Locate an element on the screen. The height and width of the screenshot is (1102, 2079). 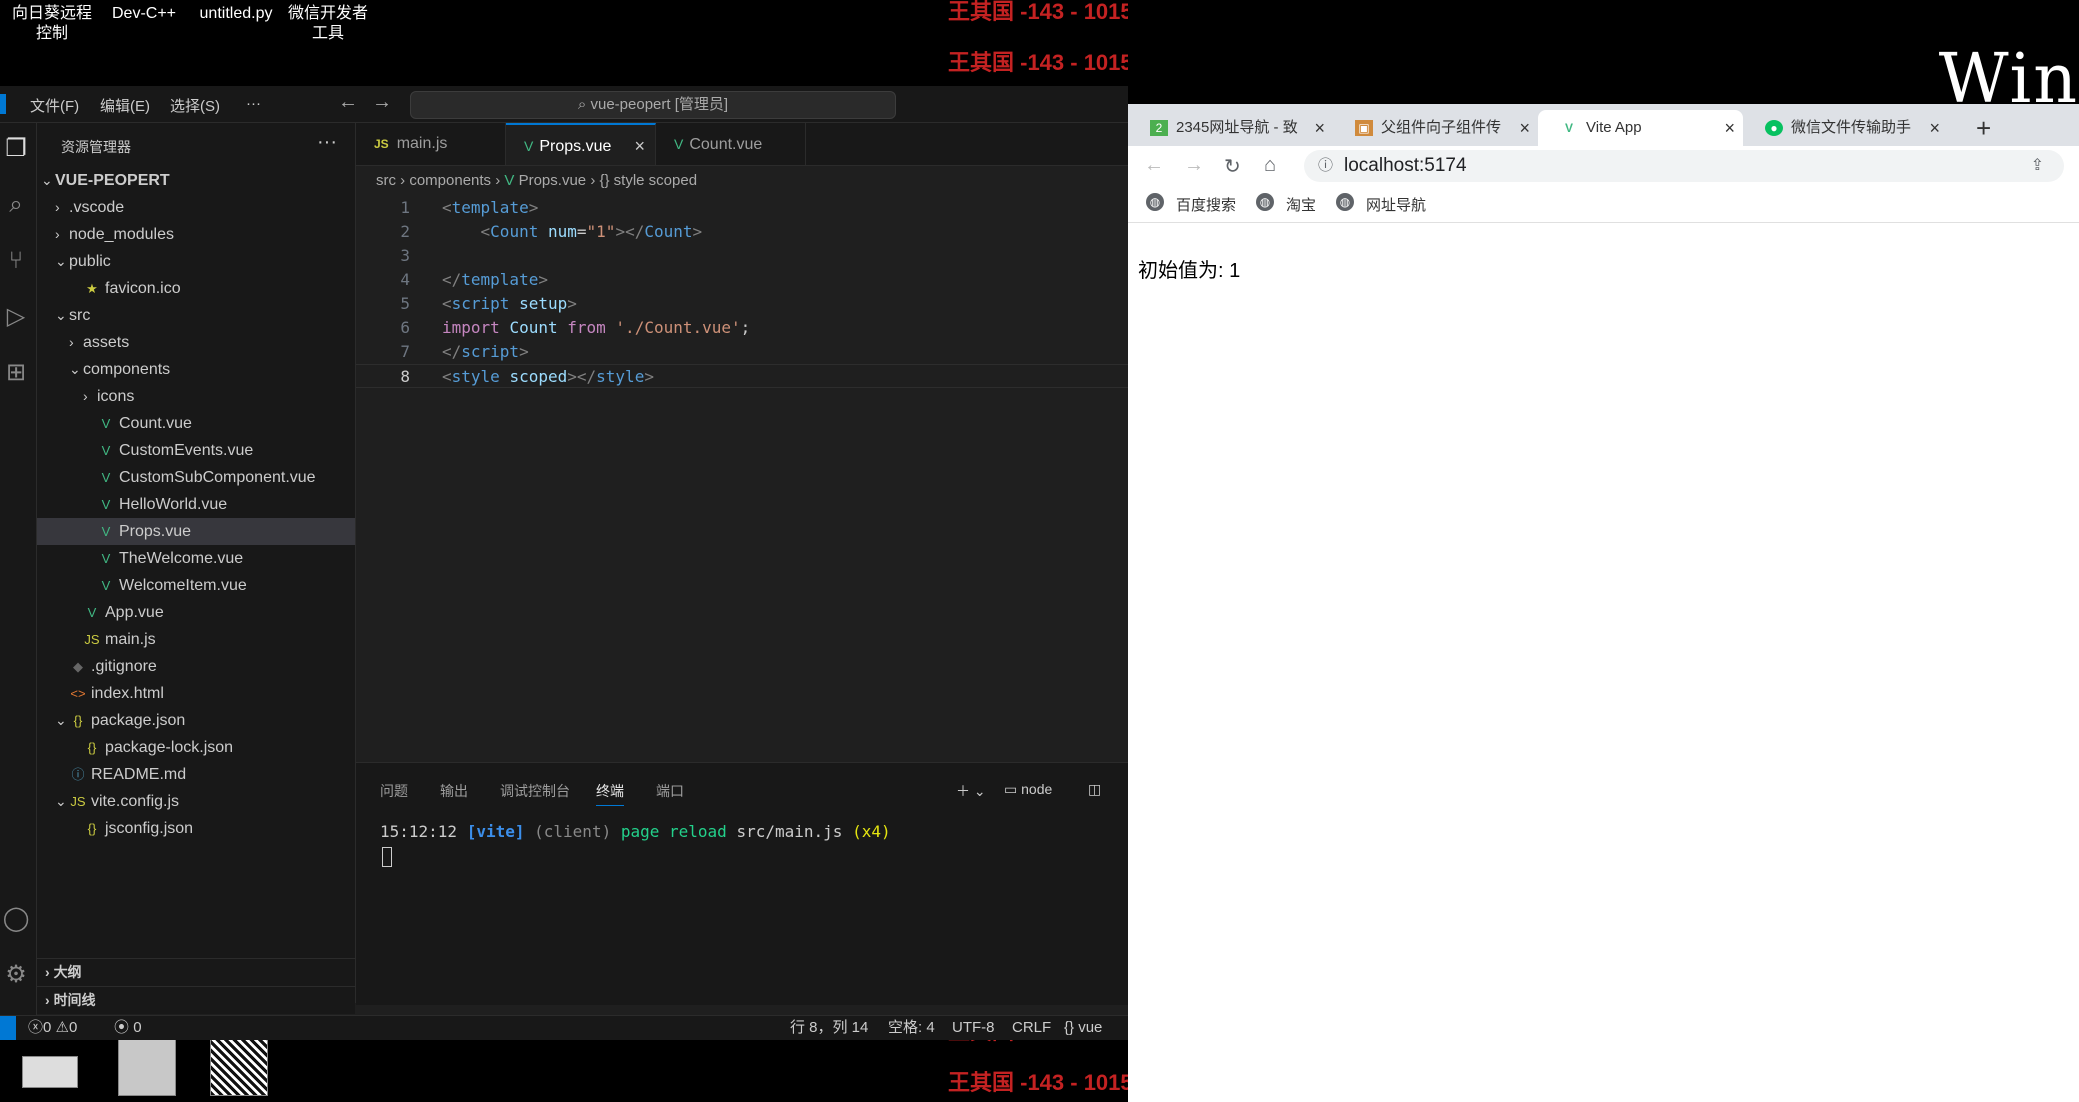
document-thumbnail-icon is located at coordinates (50, 1072).